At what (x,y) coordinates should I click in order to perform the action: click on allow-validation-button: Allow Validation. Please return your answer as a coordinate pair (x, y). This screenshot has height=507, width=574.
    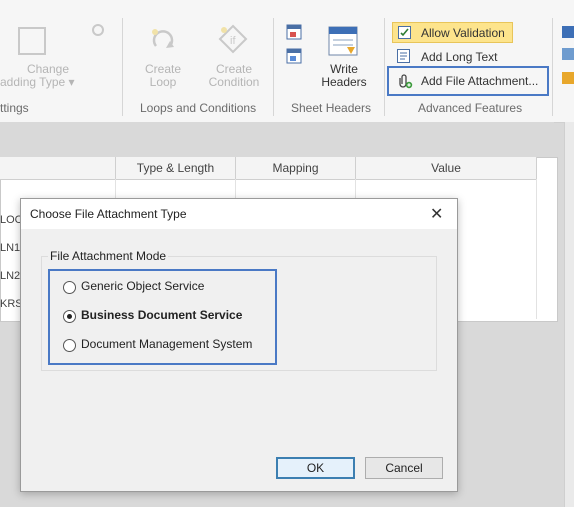
    Looking at the image, I should click on (452, 32).